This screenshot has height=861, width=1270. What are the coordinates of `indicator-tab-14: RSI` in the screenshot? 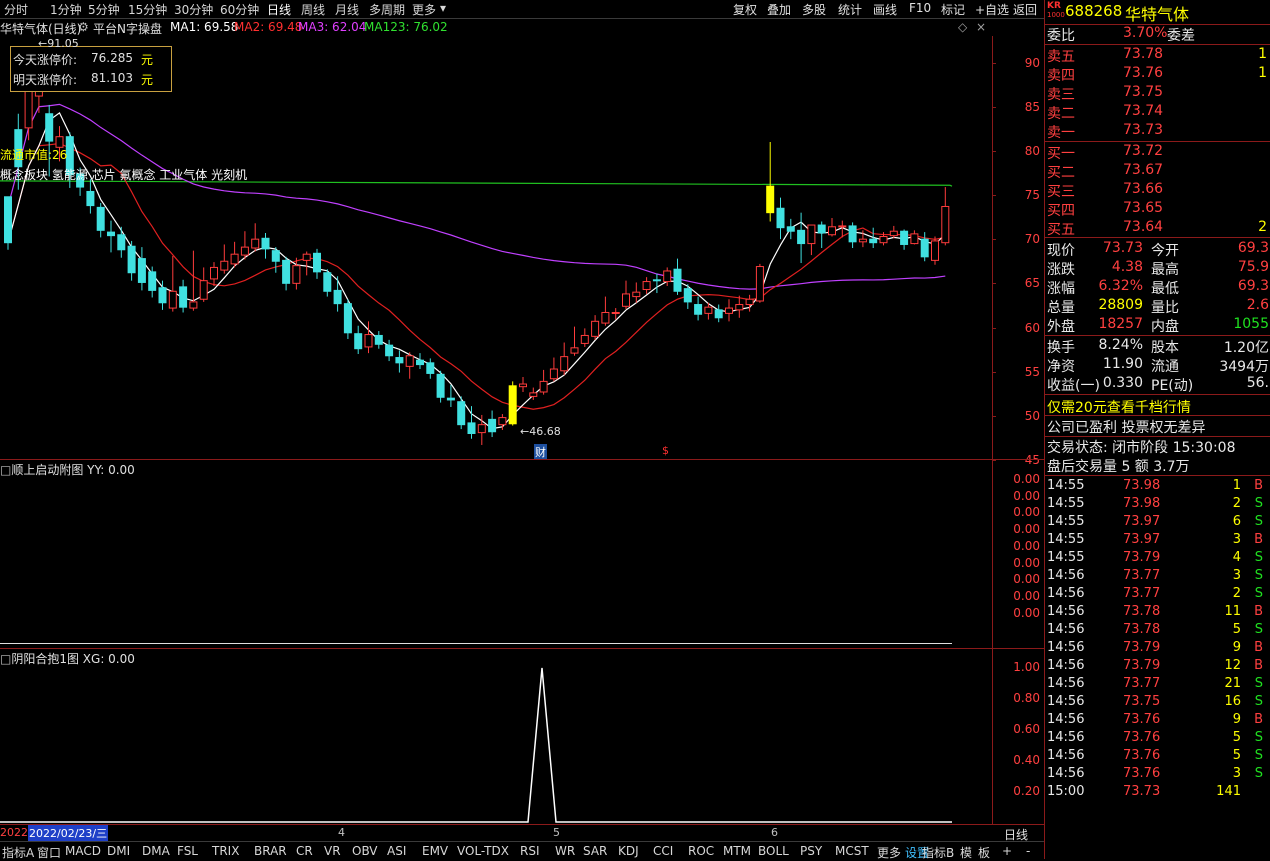 It's located at (530, 851).